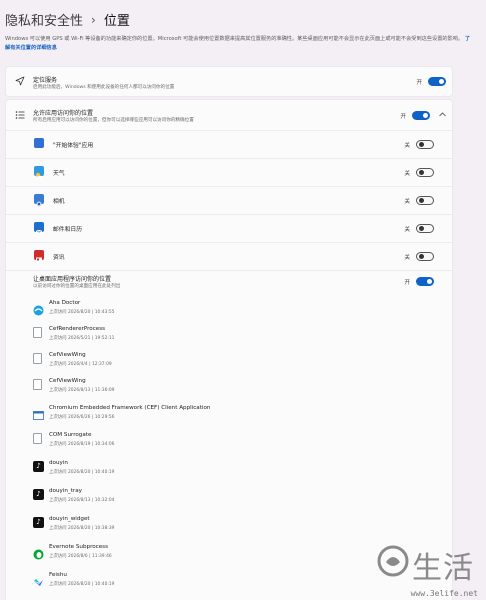 The width and height of the screenshot is (486, 600). What do you see at coordinates (67, 381) in the screenshot?
I see `app-name: CefViewWing` at bounding box center [67, 381].